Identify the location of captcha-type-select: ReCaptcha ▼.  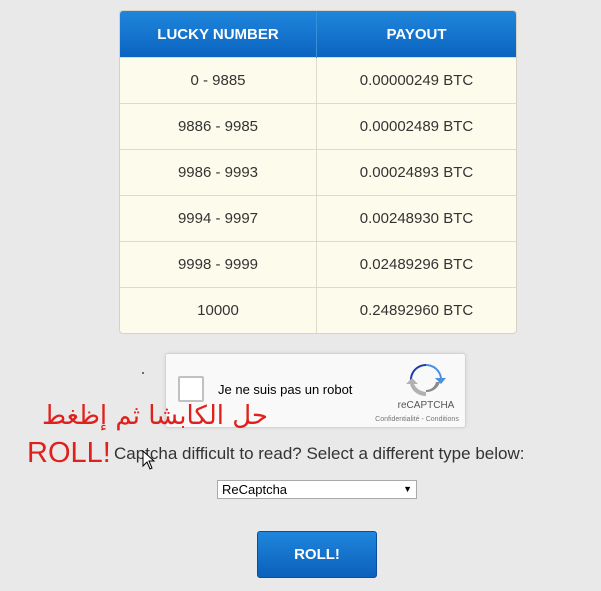
(317, 489).